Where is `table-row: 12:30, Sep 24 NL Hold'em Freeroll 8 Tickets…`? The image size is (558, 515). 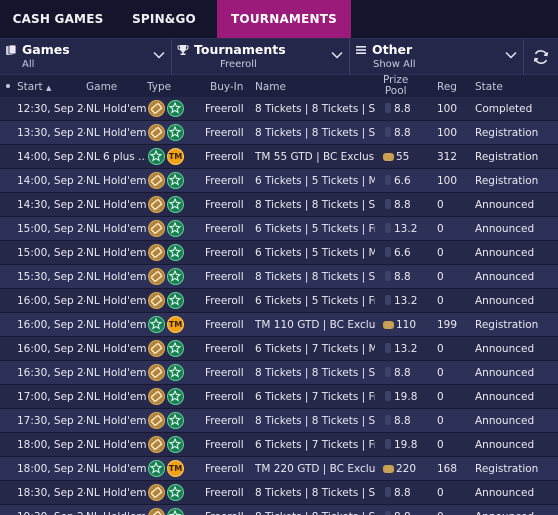
table-row: 12:30, Sep 24 NL Hold'em Freeroll 8 Tickets… is located at coordinates (279, 109).